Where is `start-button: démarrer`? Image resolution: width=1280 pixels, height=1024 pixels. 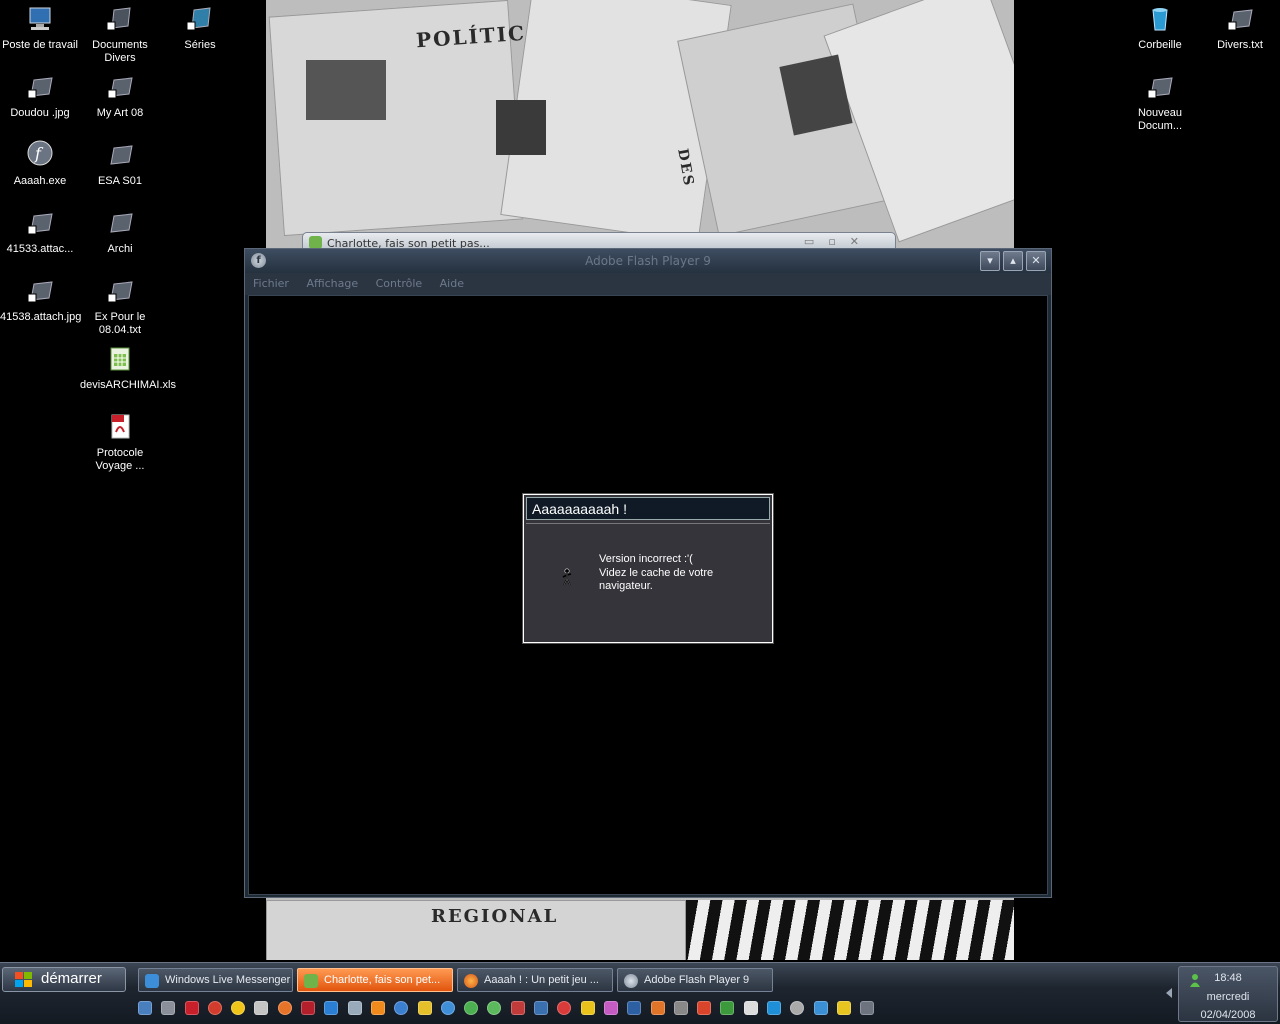
start-button: démarrer is located at coordinates (64, 979).